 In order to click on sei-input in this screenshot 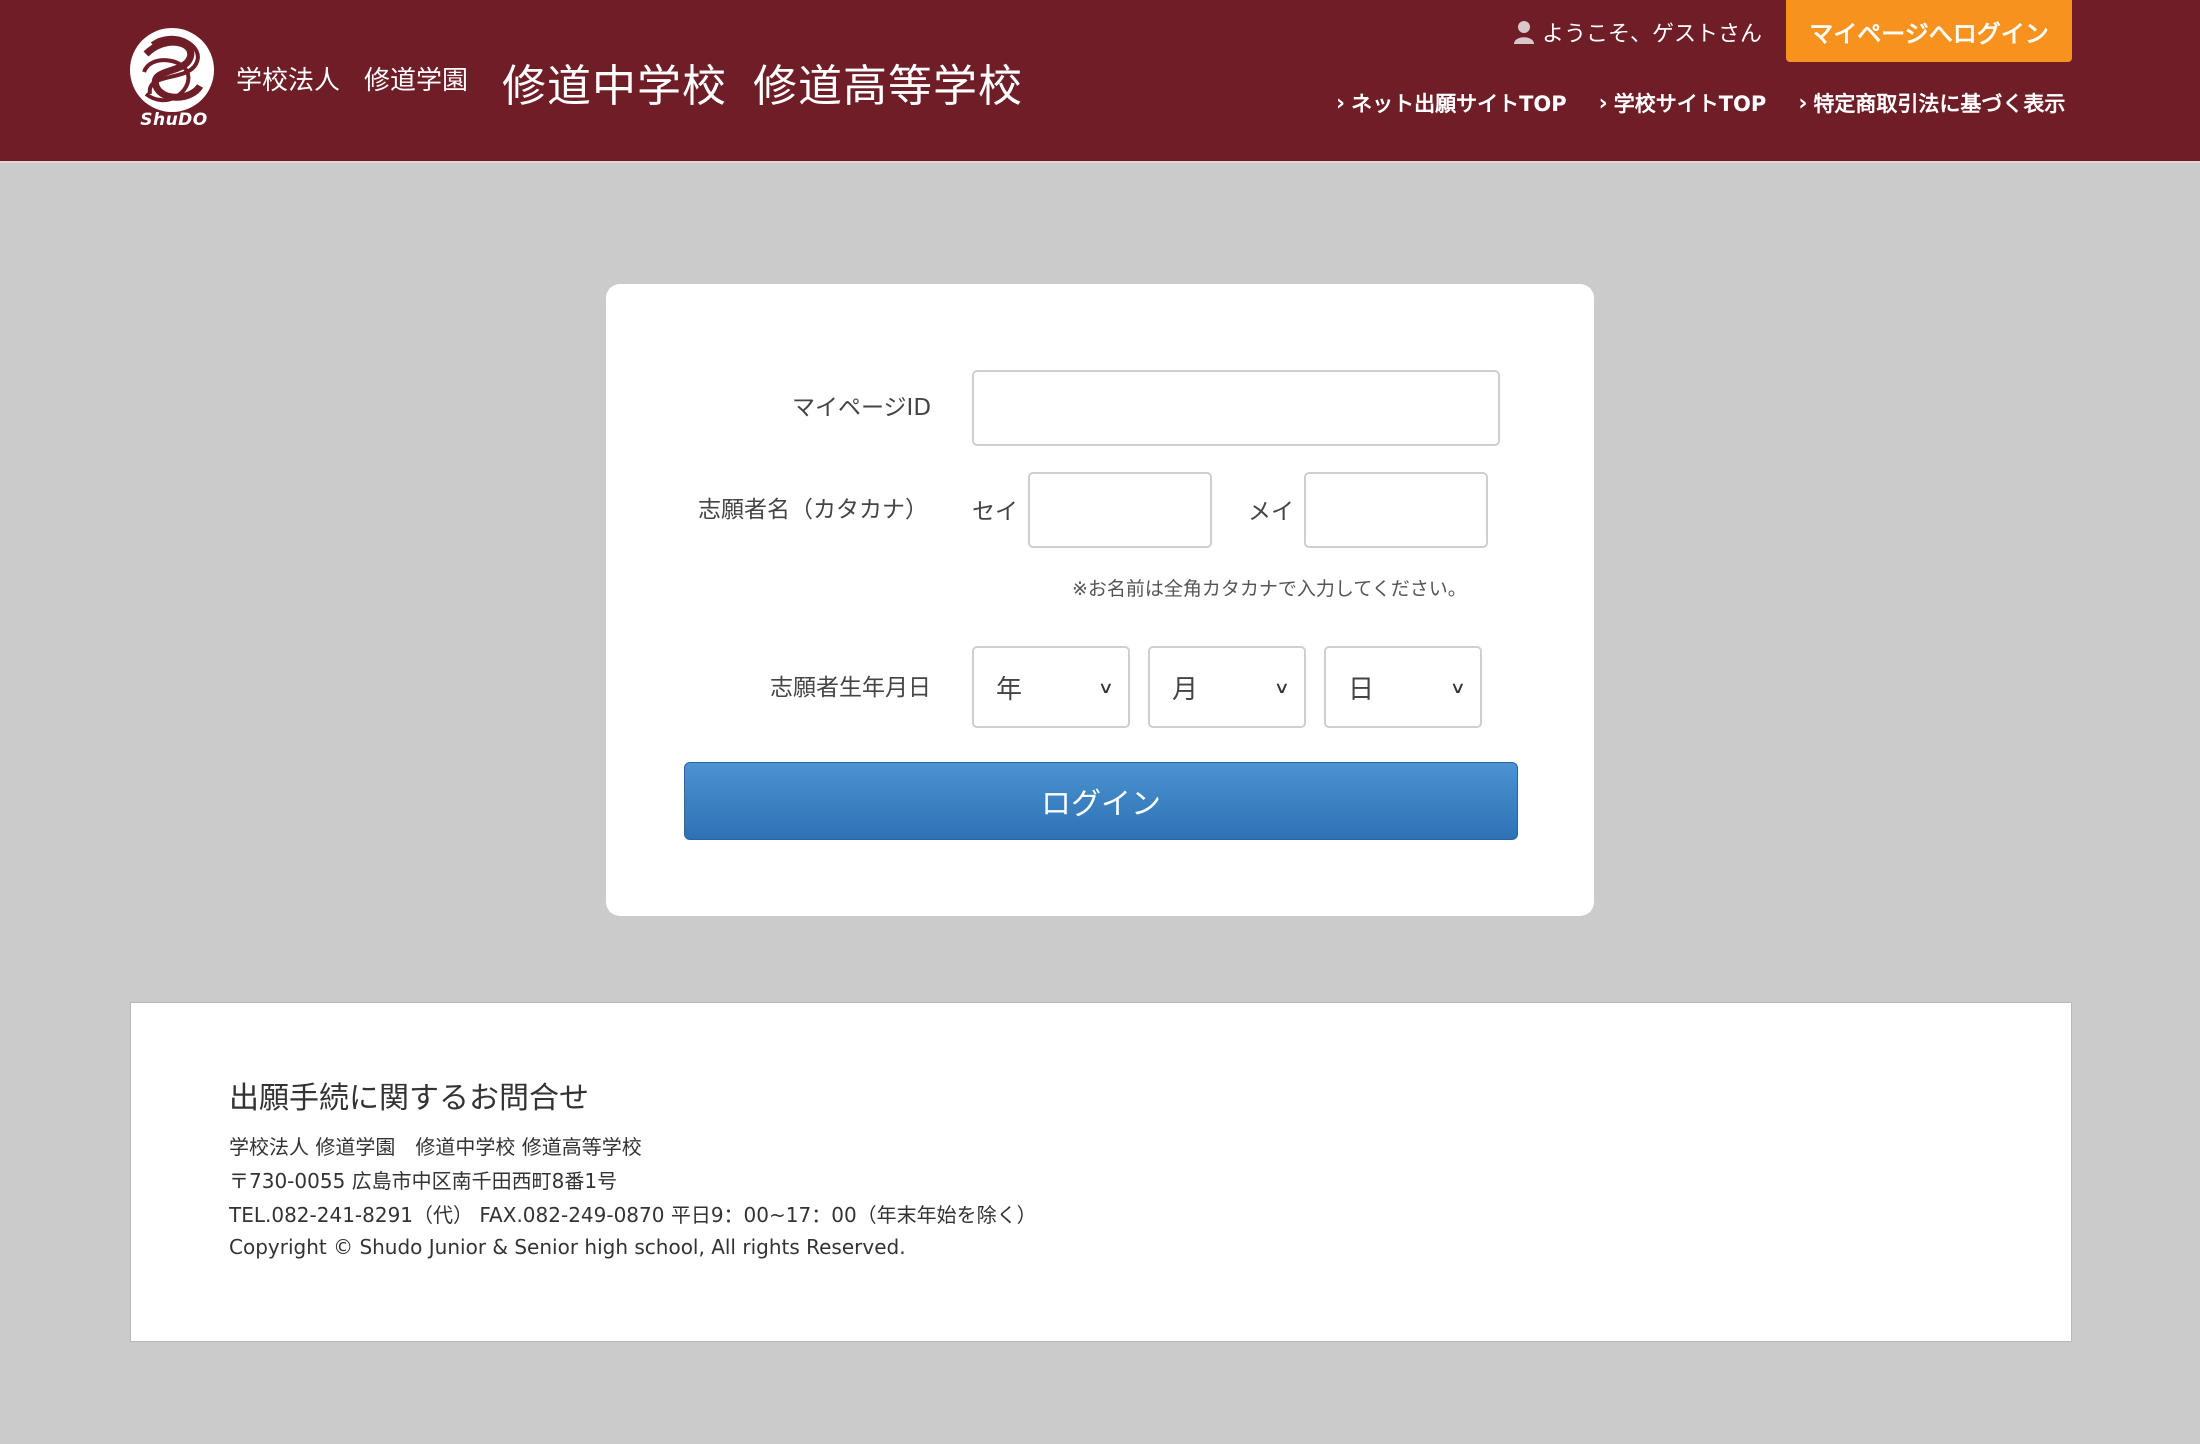, I will do `click(1120, 510)`.